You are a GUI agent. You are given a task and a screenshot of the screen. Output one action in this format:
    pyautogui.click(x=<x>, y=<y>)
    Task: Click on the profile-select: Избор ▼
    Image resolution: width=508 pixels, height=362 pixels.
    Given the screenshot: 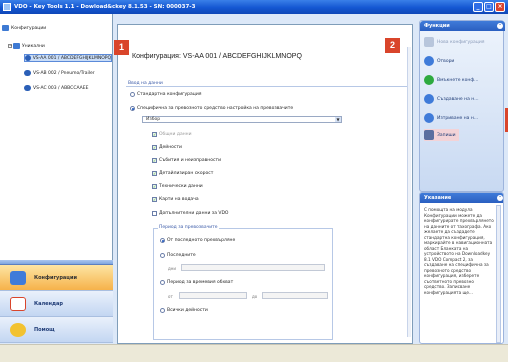 What is the action you would take?
    pyautogui.click(x=242, y=119)
    